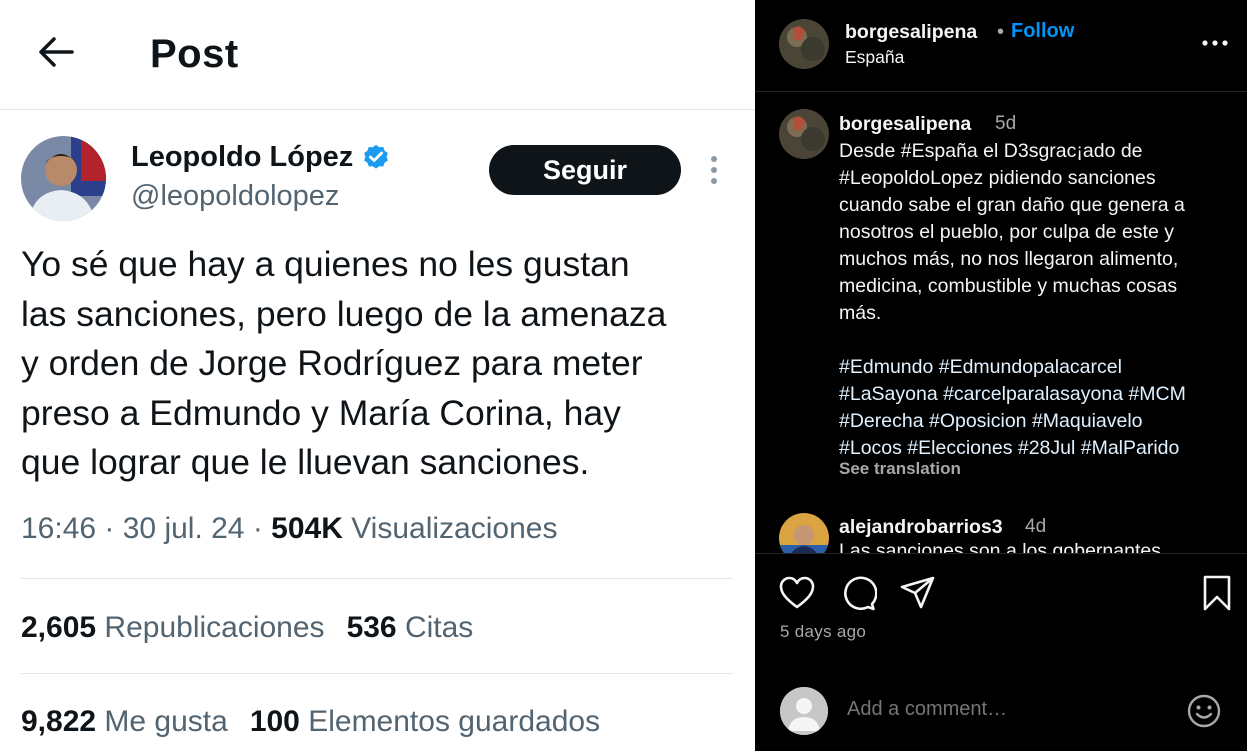 Image resolution: width=1247 pixels, height=751 pixels. I want to click on caption-line: nosotros el pueblo, por culpa de este y, so click(1006, 232).